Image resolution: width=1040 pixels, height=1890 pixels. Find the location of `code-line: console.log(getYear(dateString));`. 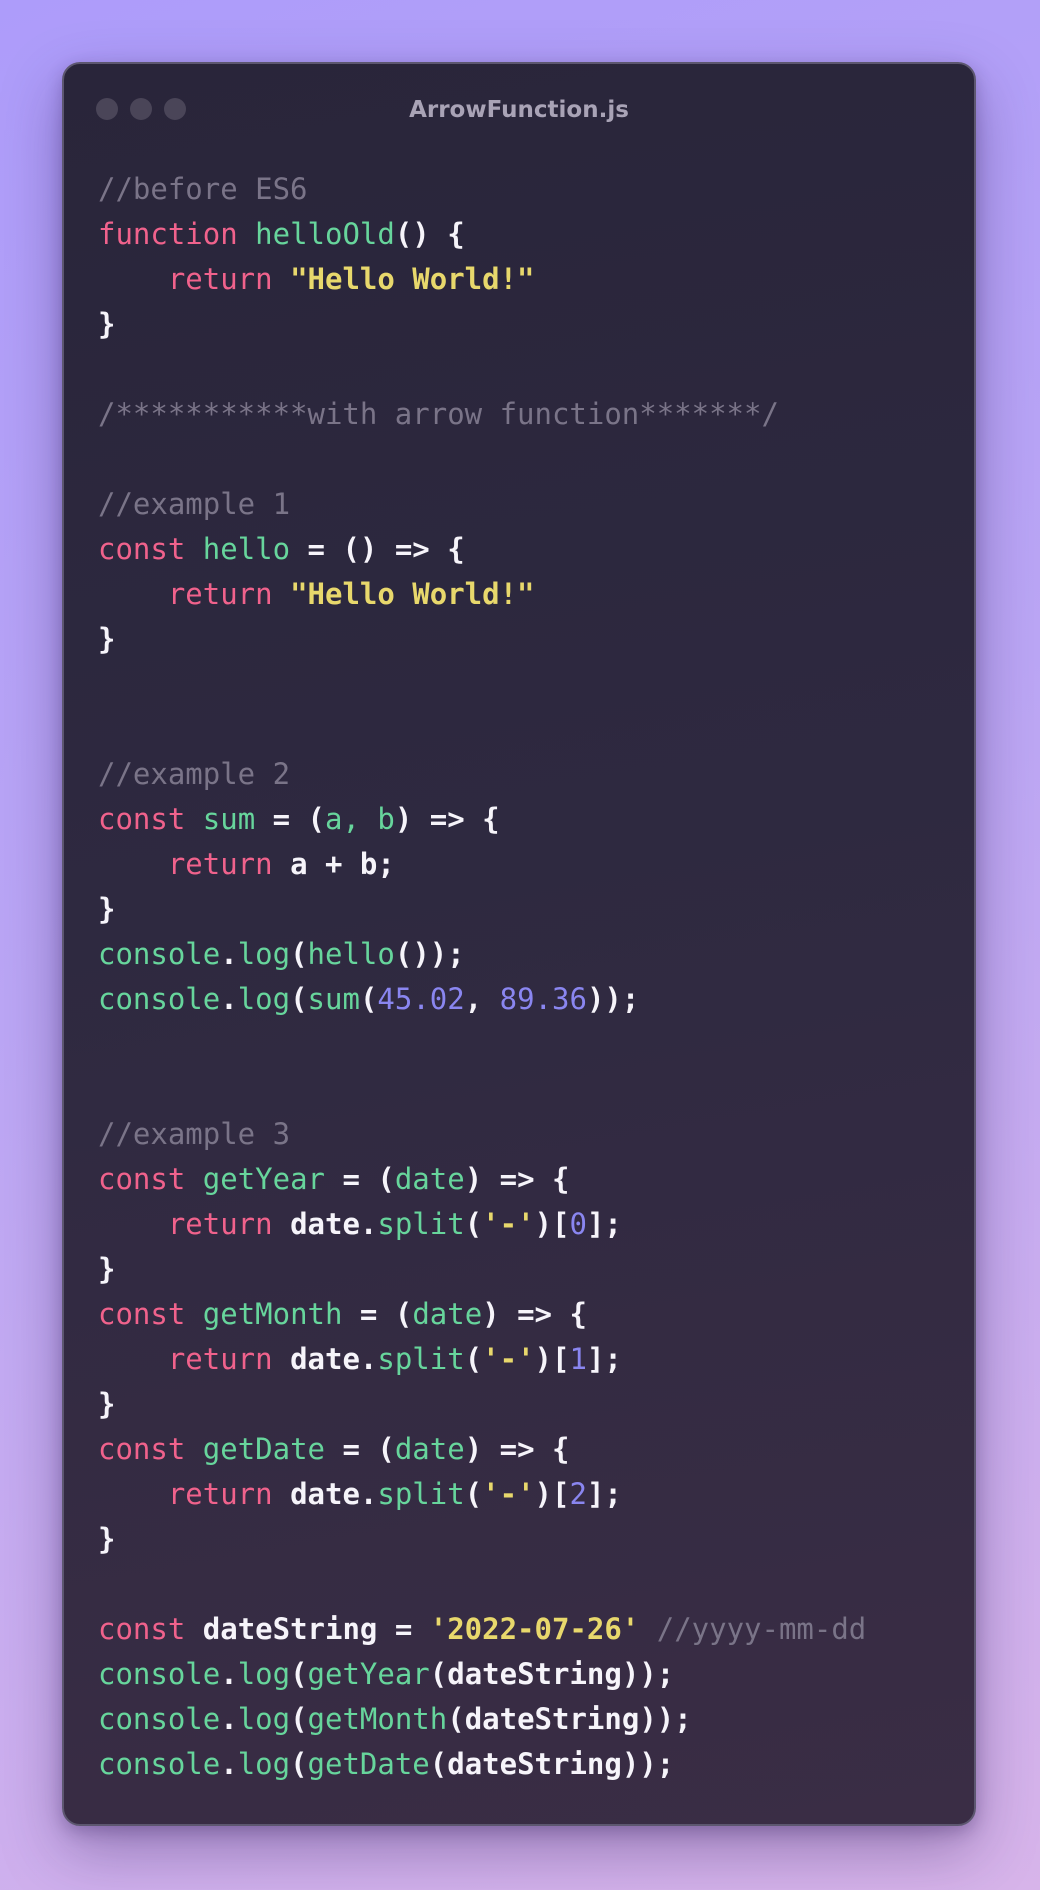

code-line: console.log(getYear(dateString)); is located at coordinates (482, 1674).